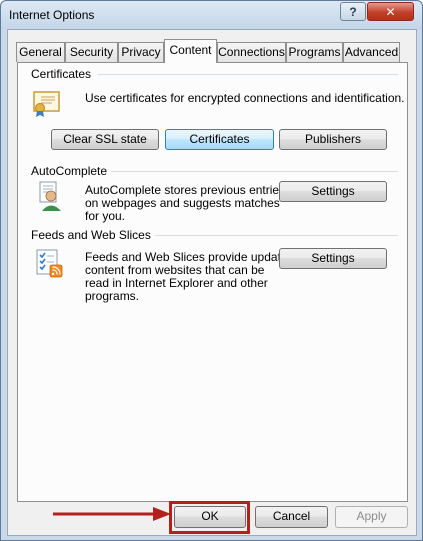 The width and height of the screenshot is (423, 541). Describe the element at coordinates (314, 52) in the screenshot. I see `tab-programs: Programs` at that location.